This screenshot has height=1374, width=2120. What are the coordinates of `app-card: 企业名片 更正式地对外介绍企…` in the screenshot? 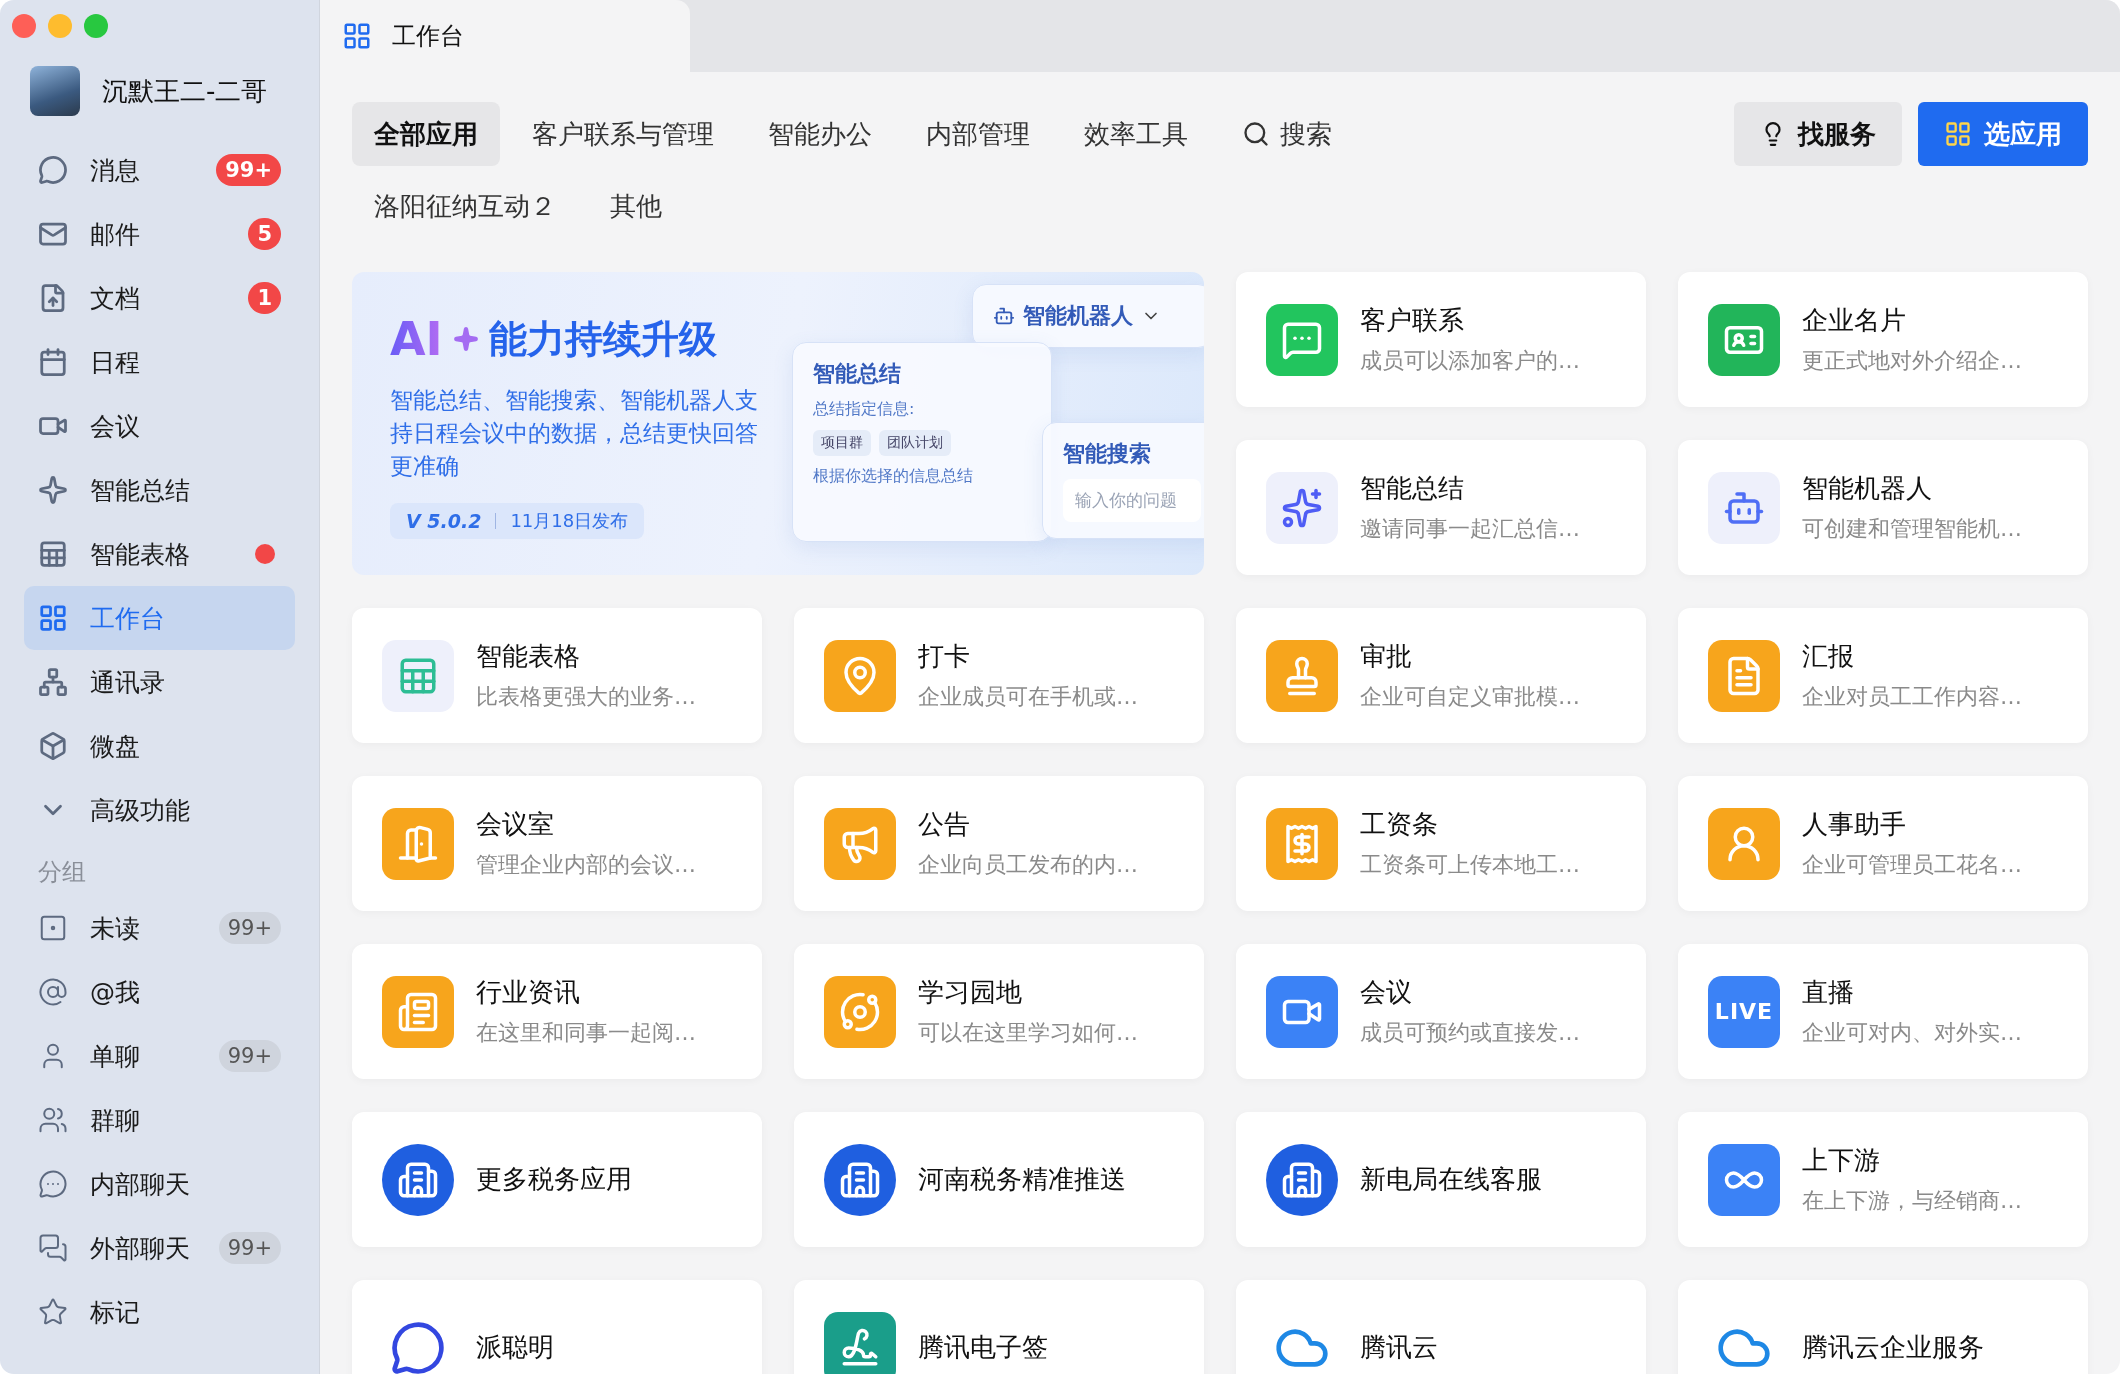 It's located at (1883, 339).